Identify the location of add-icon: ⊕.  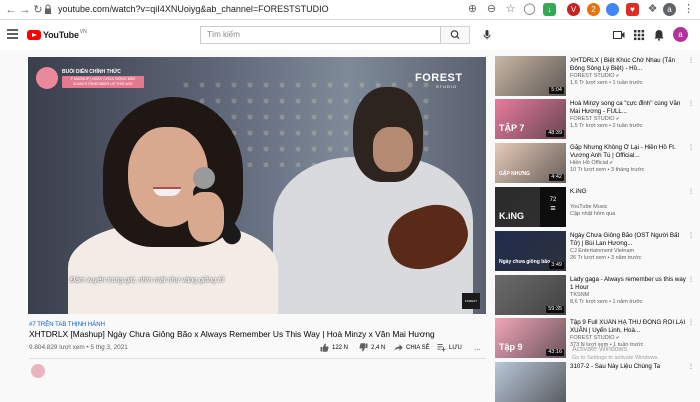
(472, 9).